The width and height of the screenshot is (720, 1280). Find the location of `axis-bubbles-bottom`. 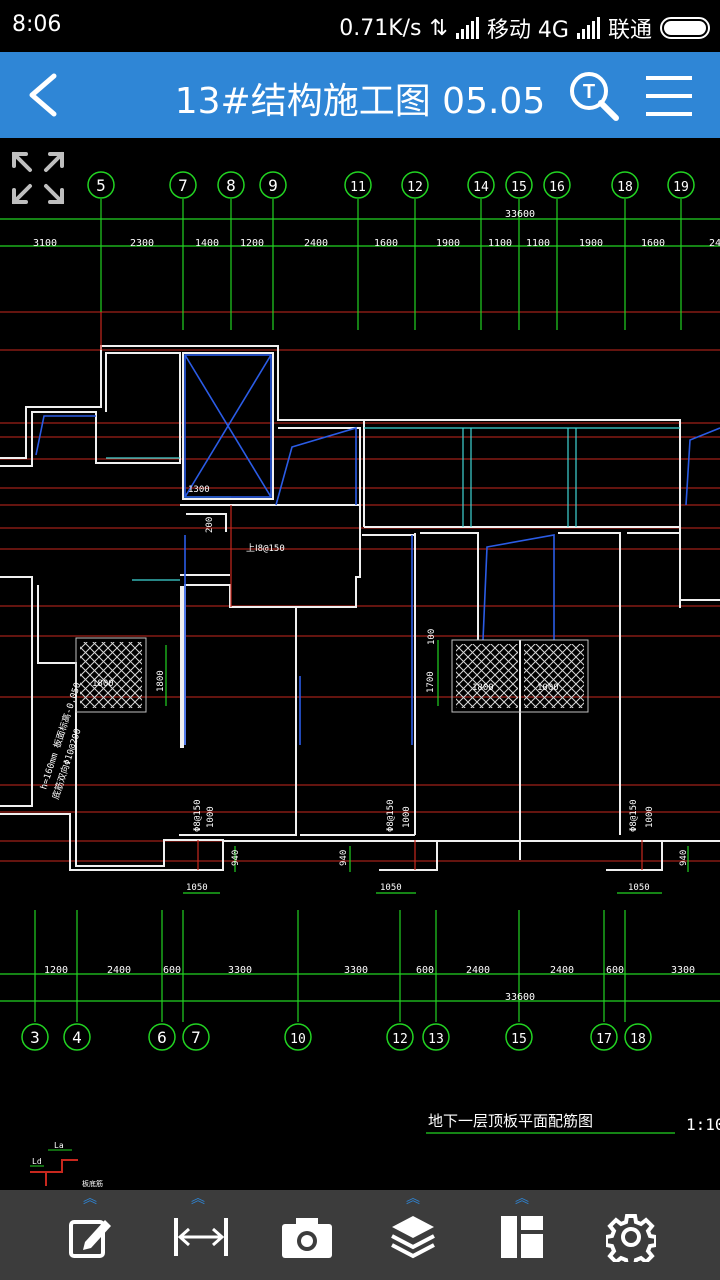

axis-bubbles-bottom is located at coordinates (336, 1037).